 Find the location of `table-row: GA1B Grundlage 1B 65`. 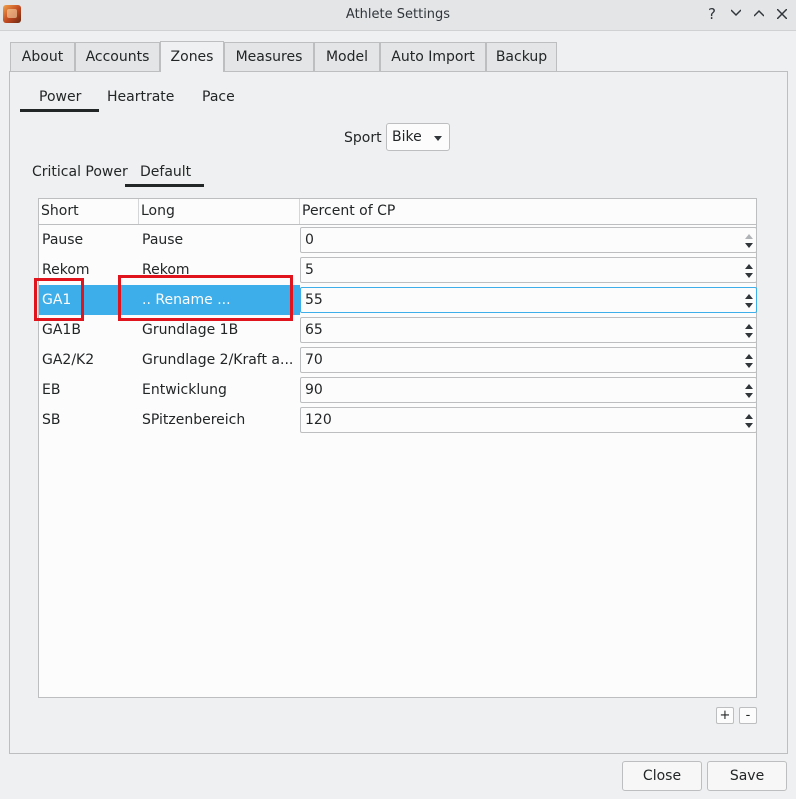

table-row: GA1B Grundlage 1B 65 is located at coordinates (398, 330).